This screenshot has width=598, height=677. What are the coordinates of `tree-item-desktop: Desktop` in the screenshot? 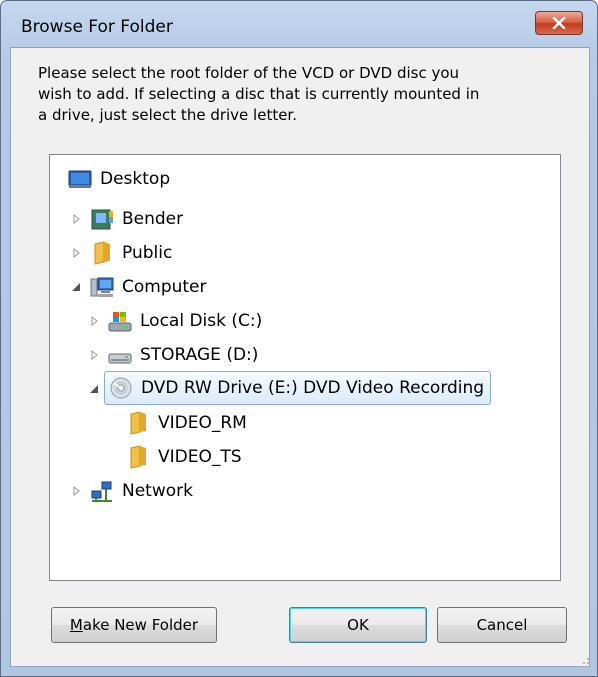 It's located at (119, 179).